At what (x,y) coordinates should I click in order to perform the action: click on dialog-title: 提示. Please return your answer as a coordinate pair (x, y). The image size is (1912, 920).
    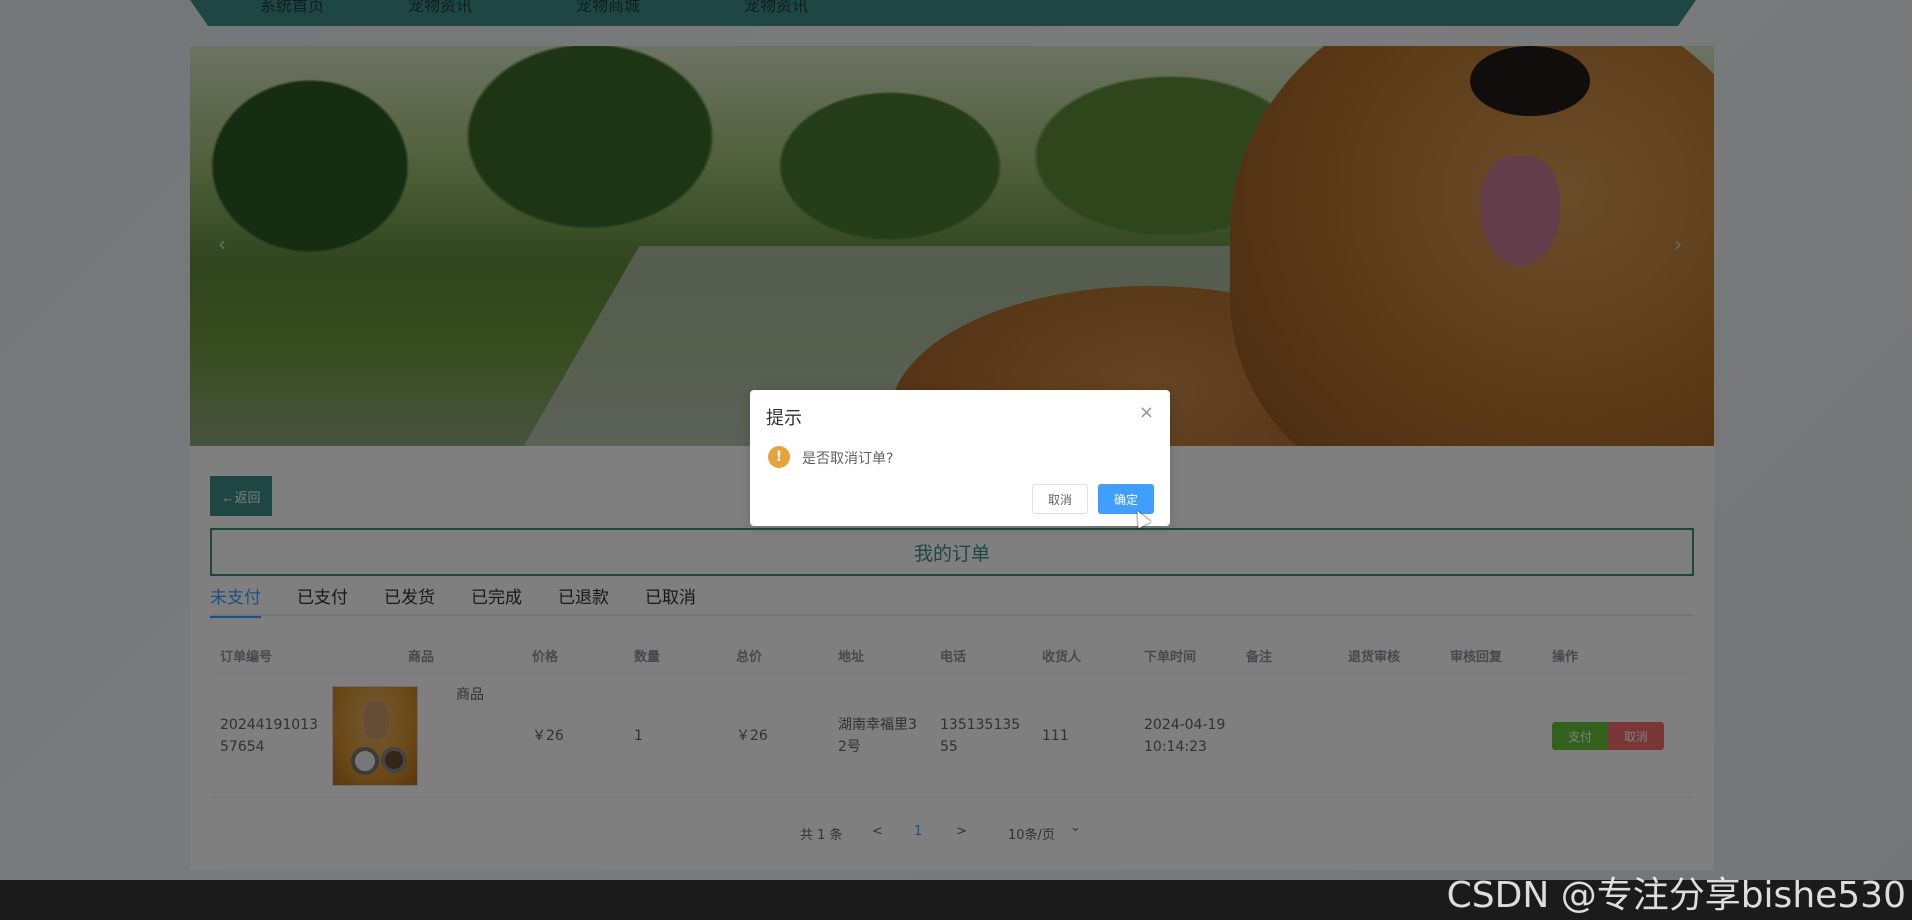
    Looking at the image, I should click on (784, 418).